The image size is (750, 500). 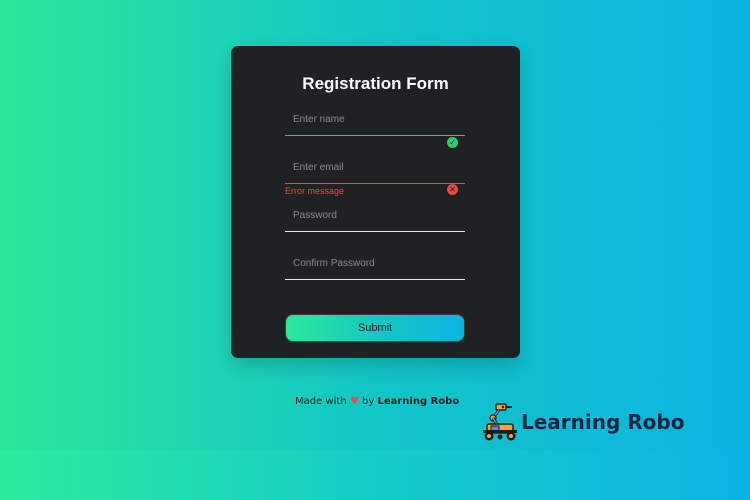 I want to click on confirm-password-field-wrapper, so click(x=375, y=266).